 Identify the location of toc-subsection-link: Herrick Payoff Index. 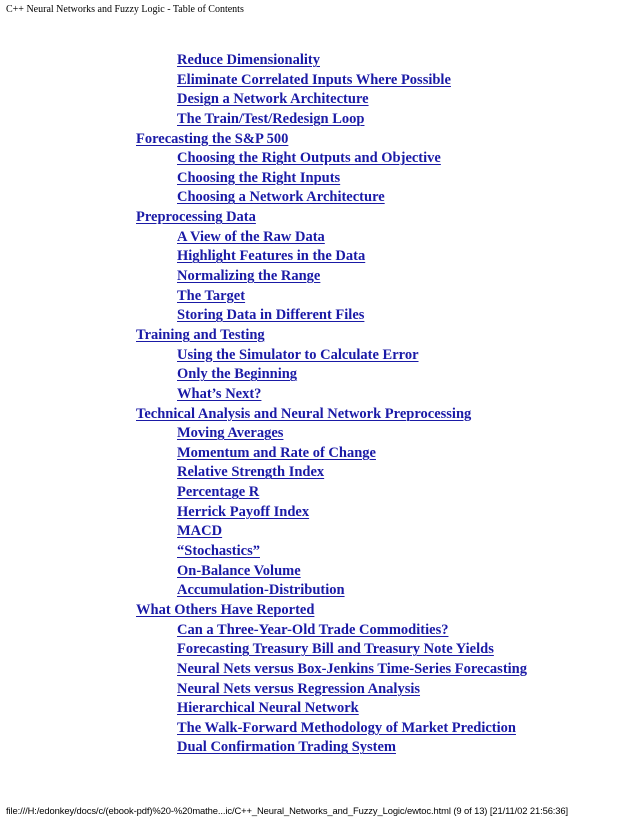
(243, 512).